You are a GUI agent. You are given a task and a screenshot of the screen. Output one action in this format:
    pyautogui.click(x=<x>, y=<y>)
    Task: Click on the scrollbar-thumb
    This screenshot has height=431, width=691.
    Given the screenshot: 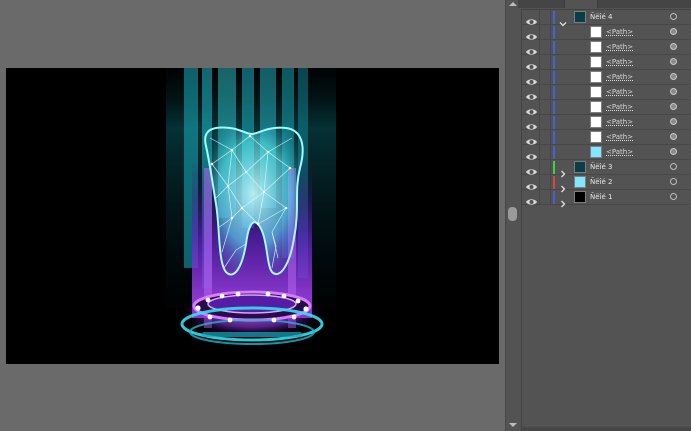 What is the action you would take?
    pyautogui.click(x=512, y=214)
    